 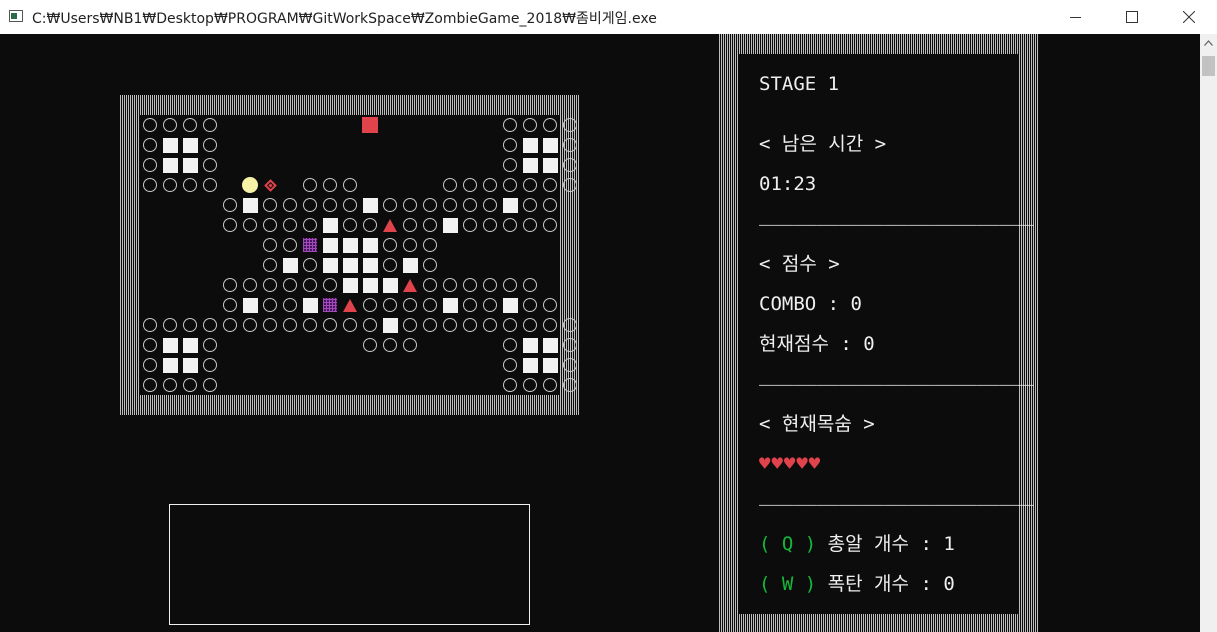 What do you see at coordinates (788, 184) in the screenshot?
I see `time-value: 01:23` at bounding box center [788, 184].